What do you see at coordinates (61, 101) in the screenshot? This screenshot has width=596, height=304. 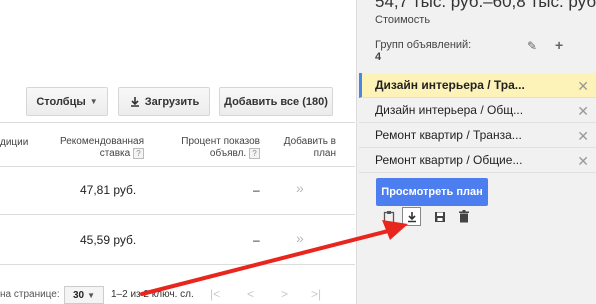 I see `columns-button-label: Столбцы` at bounding box center [61, 101].